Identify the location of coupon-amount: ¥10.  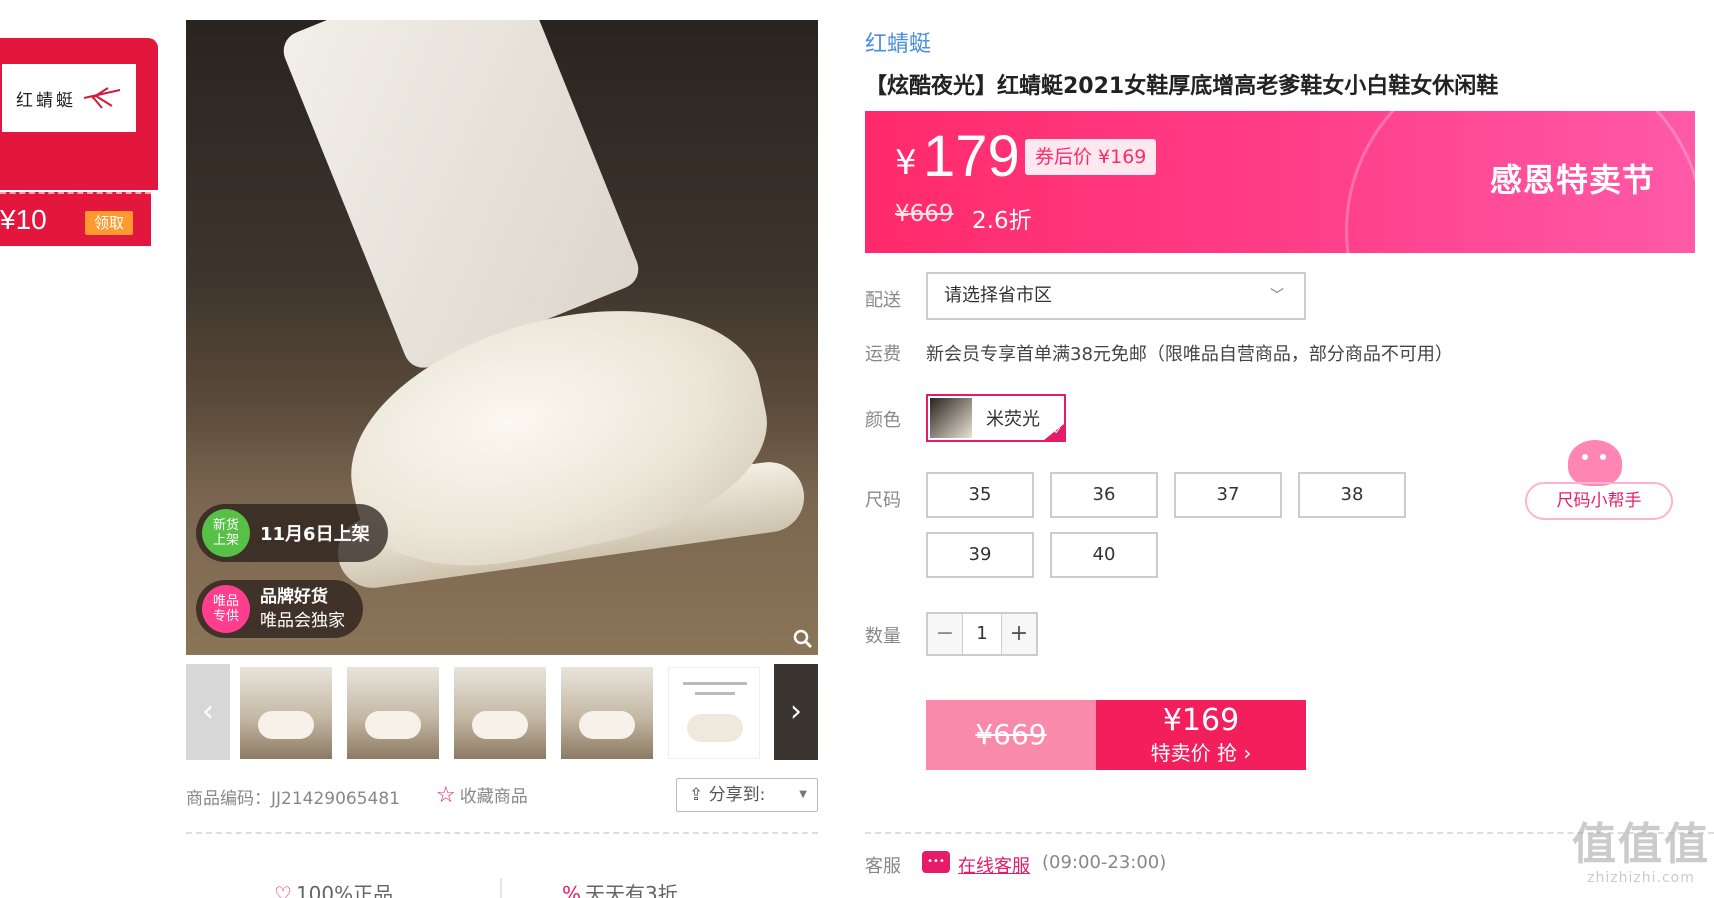
(23, 219).